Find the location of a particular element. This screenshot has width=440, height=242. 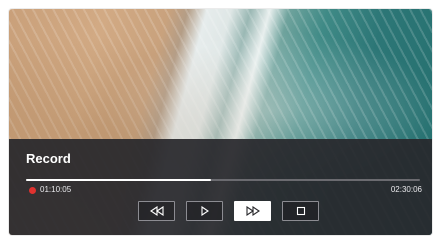

rewind-icon is located at coordinates (156, 211).